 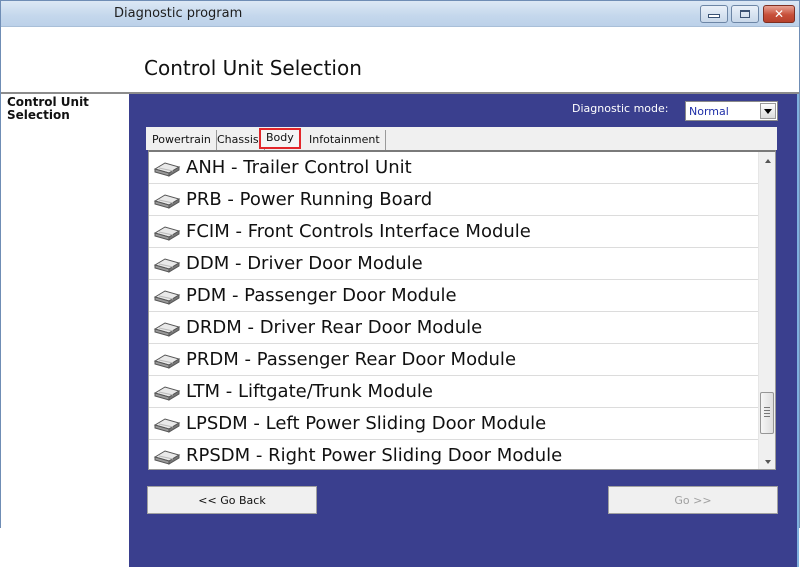 I want to click on module-list-item: RPSDM - Right Power Sliding Door Module, so click(x=454, y=454).